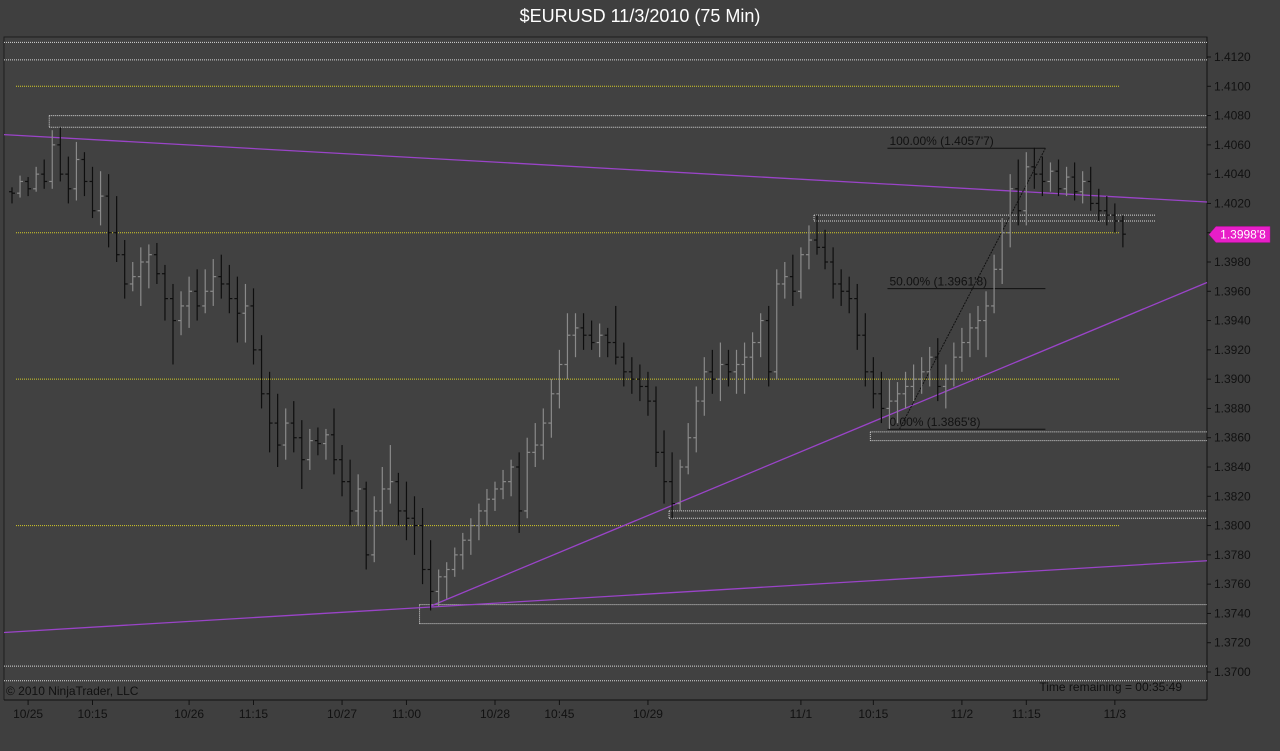 The width and height of the screenshot is (1280, 751). I want to click on x-tick-label: 10/25, so click(28, 714).